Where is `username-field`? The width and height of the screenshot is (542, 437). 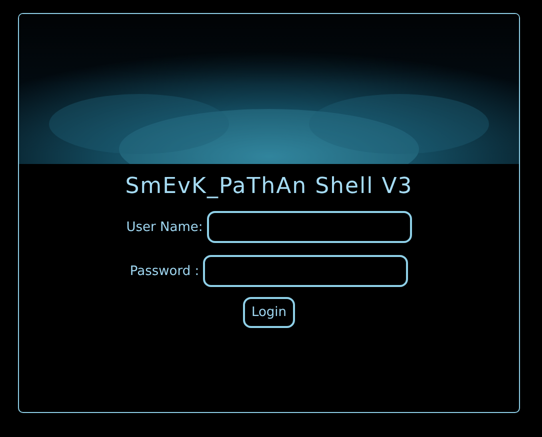 username-field is located at coordinates (309, 227).